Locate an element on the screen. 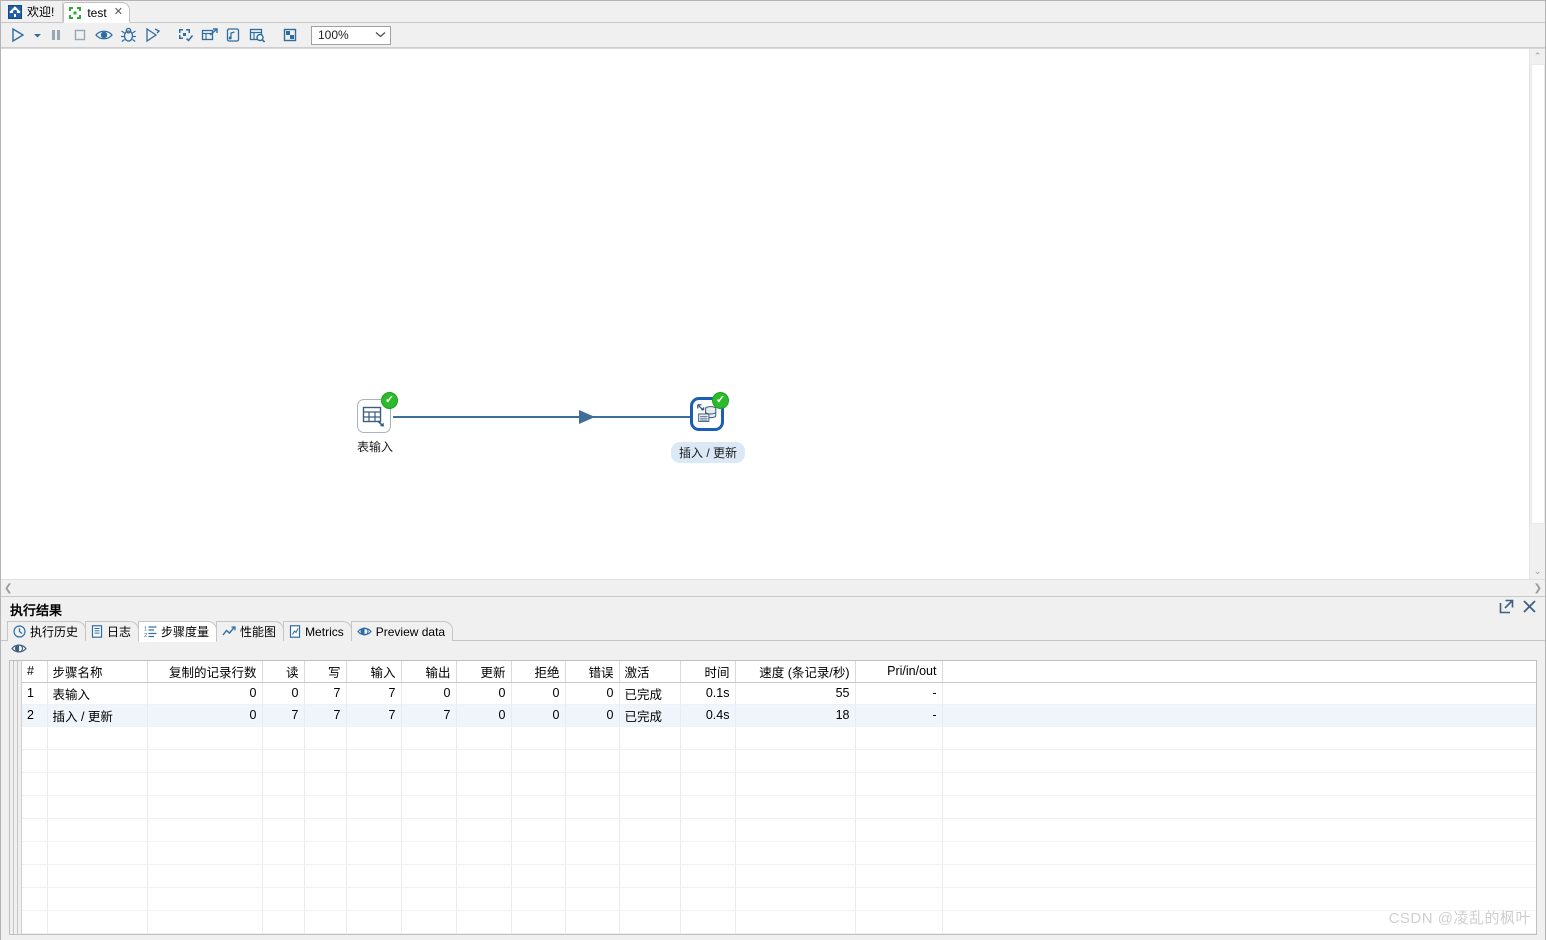 The width and height of the screenshot is (1546, 940). tab-log: 日志 is located at coordinates (112, 631).